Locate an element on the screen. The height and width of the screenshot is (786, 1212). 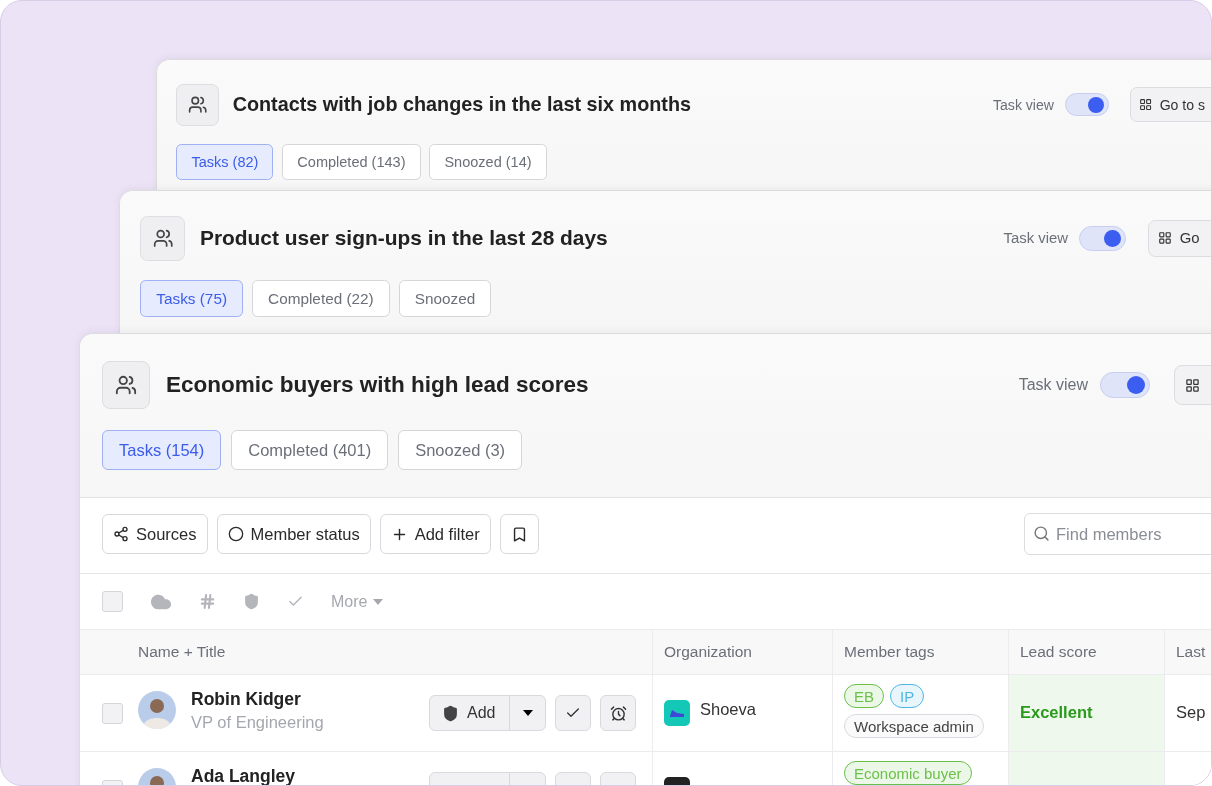
card-title: Contacts with job changes in the last six months is located at coordinates (461, 105).